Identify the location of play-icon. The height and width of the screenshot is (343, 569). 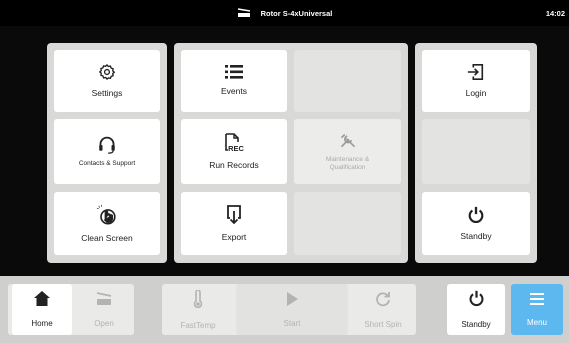
(292, 301).